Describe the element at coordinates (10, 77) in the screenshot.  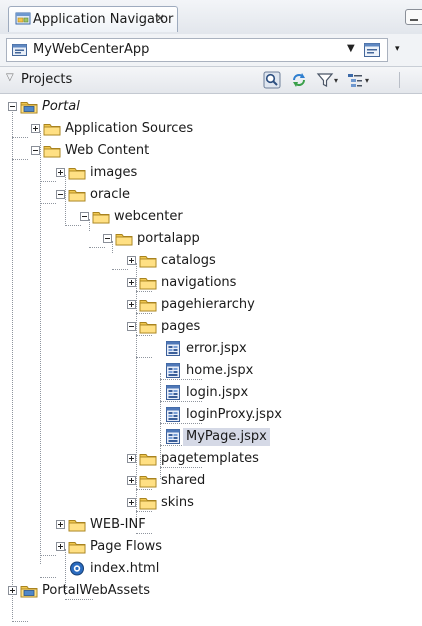
I see `collapse-projects-icon: ▽` at that location.